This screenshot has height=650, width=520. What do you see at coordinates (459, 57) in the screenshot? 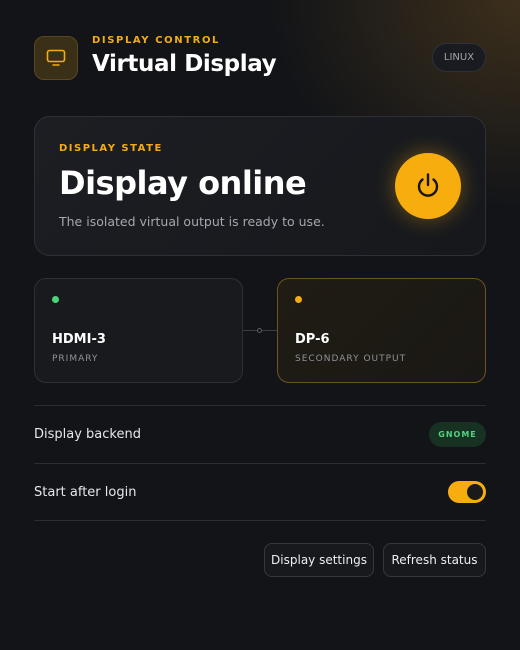
I see `os-badge: LINUX` at bounding box center [459, 57].